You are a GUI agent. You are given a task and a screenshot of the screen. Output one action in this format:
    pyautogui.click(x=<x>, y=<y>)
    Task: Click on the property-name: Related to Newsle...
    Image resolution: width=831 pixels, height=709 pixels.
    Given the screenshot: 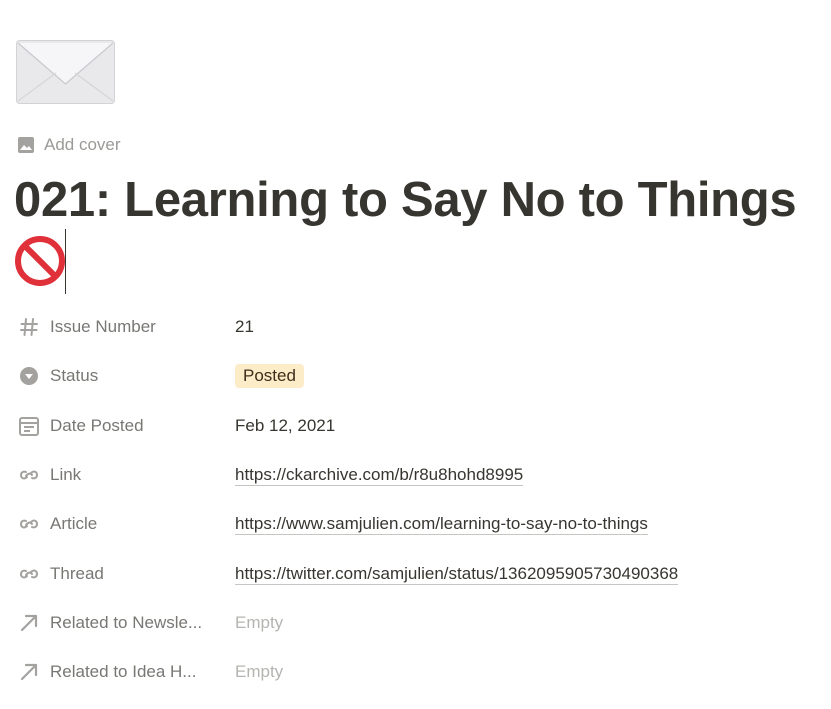 What is the action you would take?
    pyautogui.click(x=120, y=623)
    